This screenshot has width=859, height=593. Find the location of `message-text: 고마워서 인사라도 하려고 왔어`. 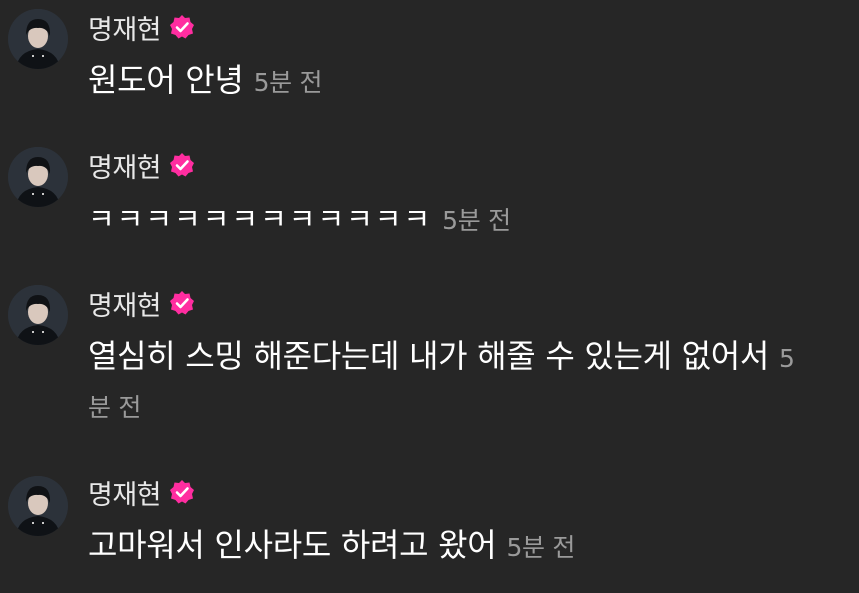

message-text: 고마워서 인사라도 하려고 왔어 is located at coordinates (292, 545).